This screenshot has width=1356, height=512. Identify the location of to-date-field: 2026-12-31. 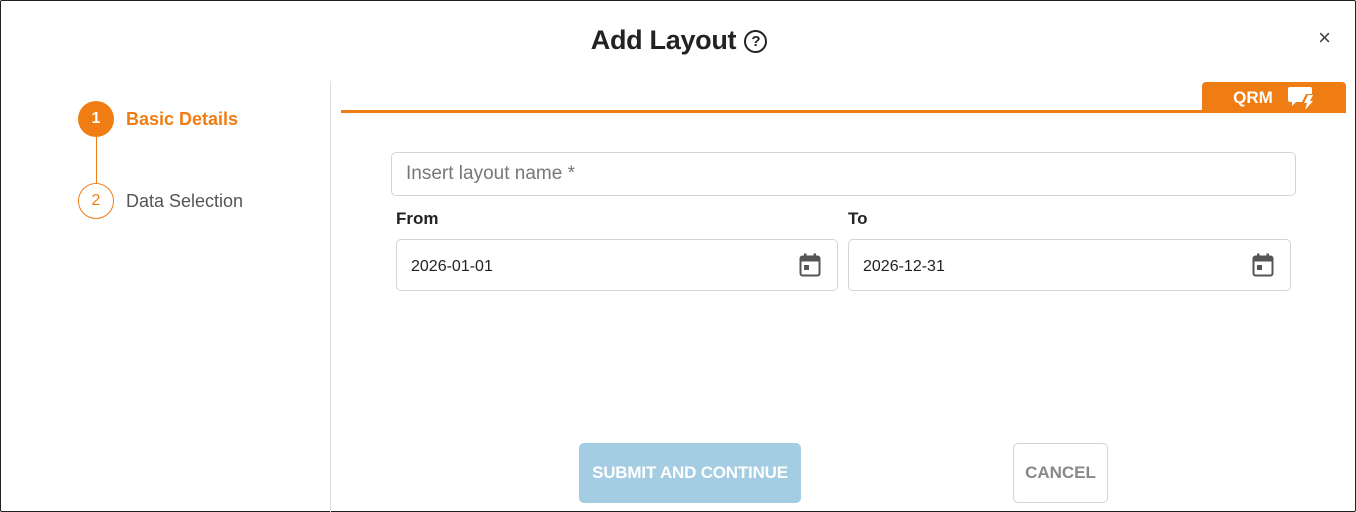
(1069, 265).